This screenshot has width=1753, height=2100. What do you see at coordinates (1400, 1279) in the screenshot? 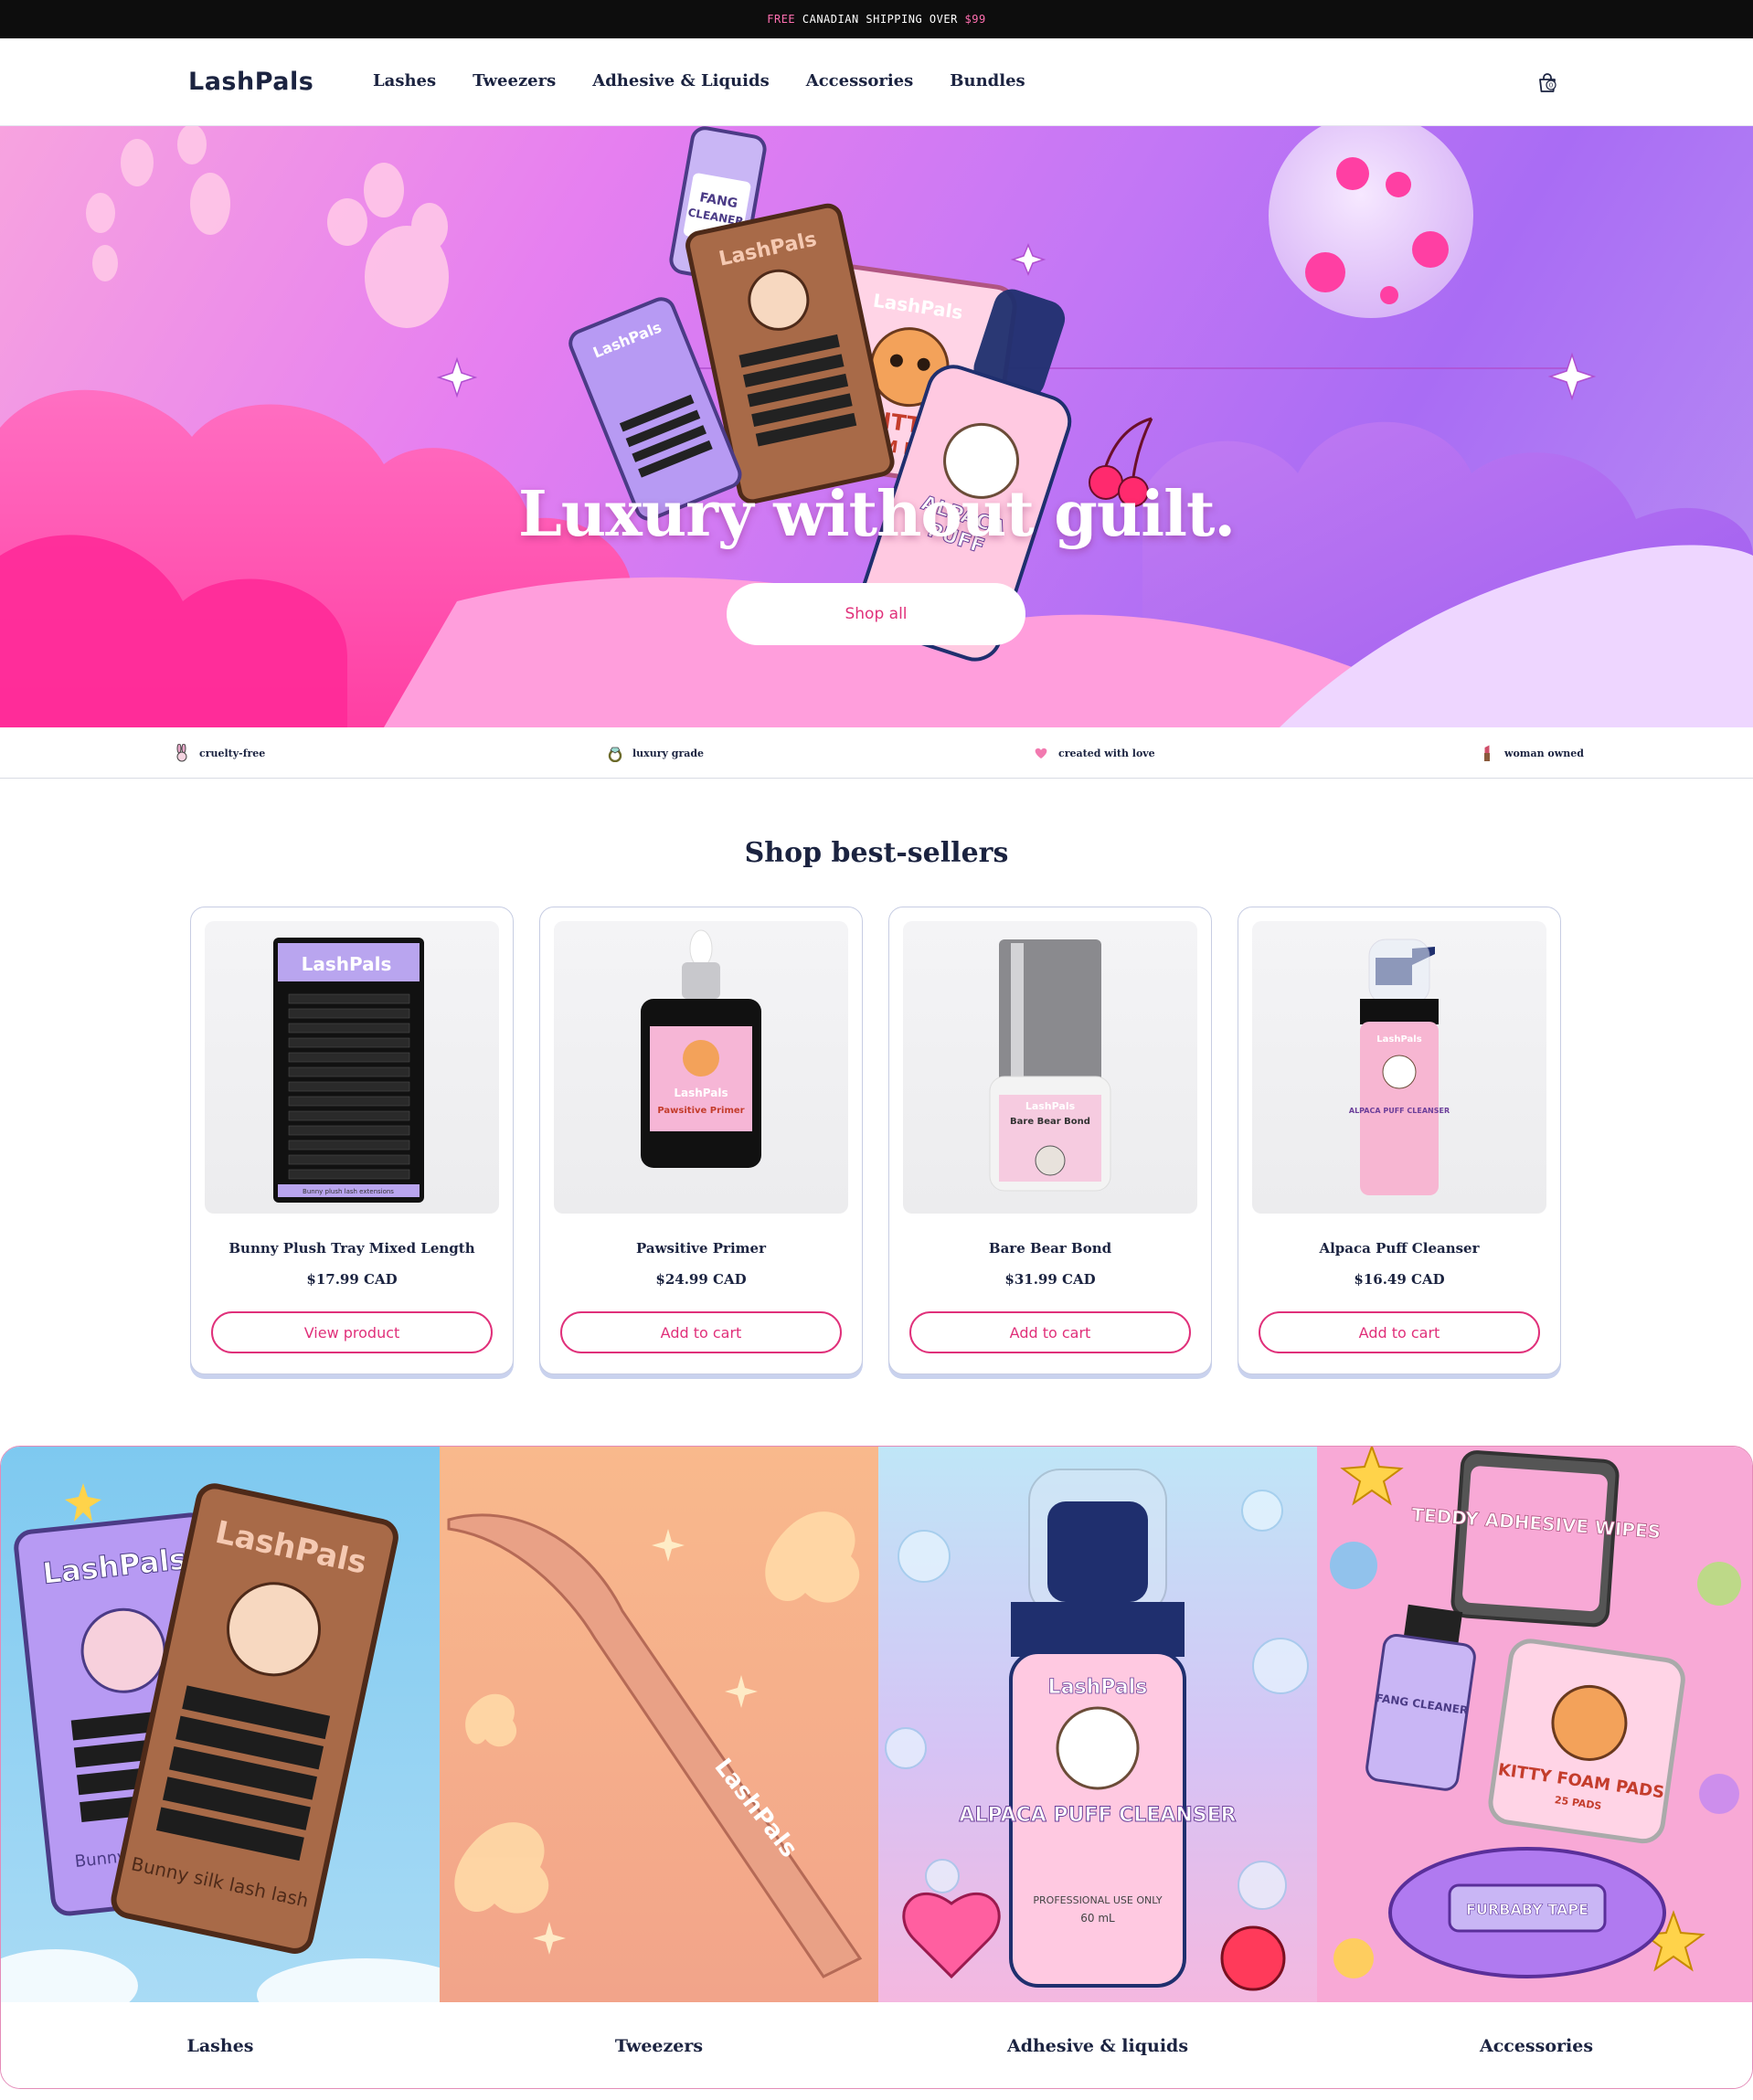
I see `product-price: $16.49 CAD` at bounding box center [1400, 1279].